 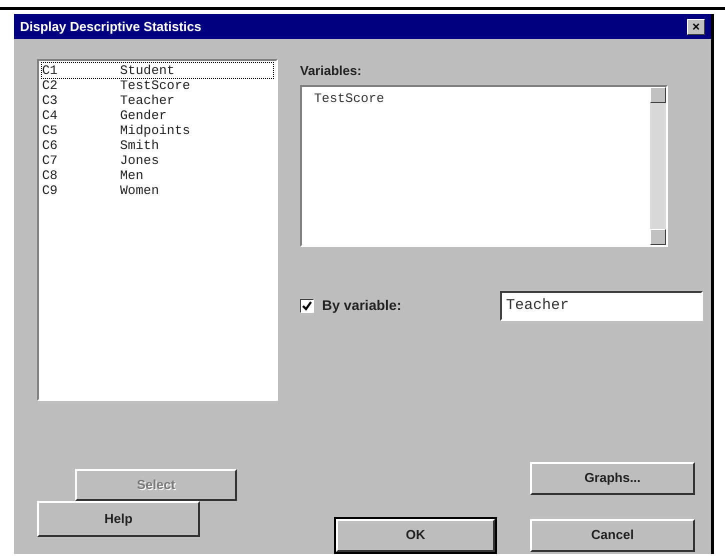 I want to click on help-button: Help, so click(x=118, y=519).